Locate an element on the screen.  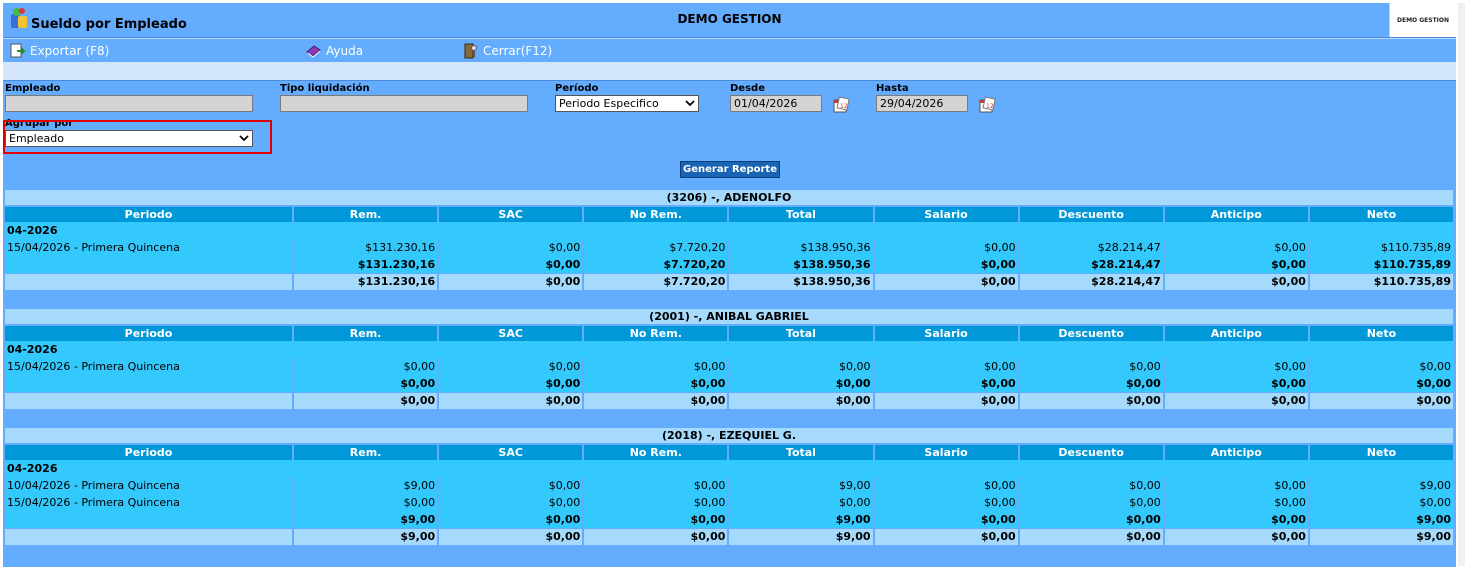
chevron-down-icon is located at coordinates (690, 103).